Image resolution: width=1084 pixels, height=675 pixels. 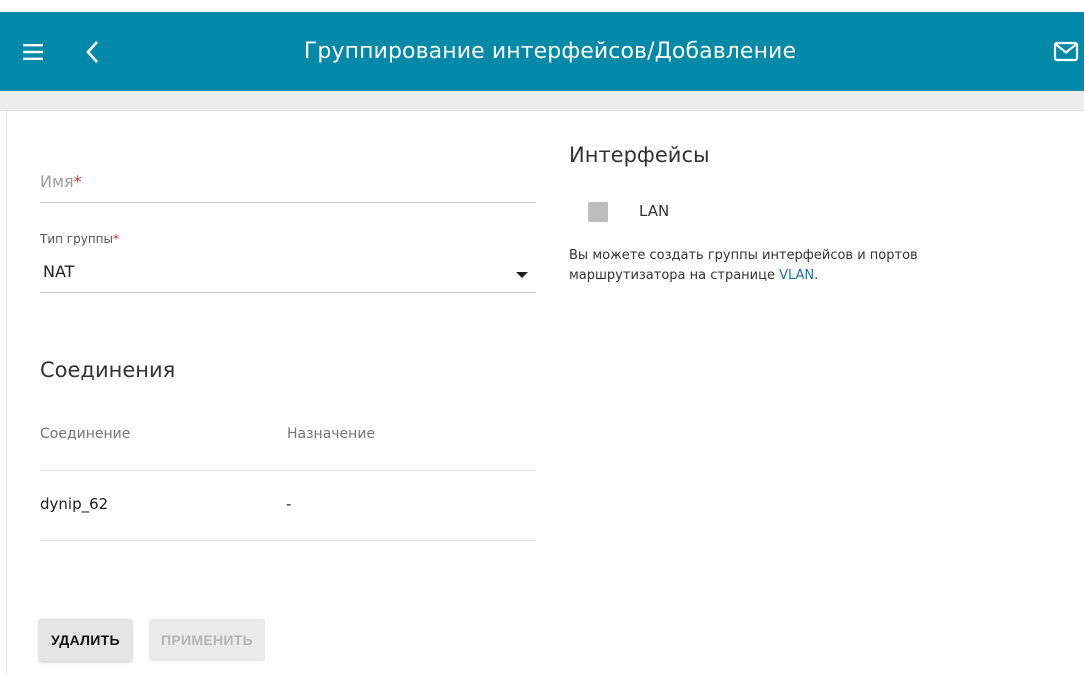 I want to click on interfaces-title: Интерфейсы, so click(x=639, y=155).